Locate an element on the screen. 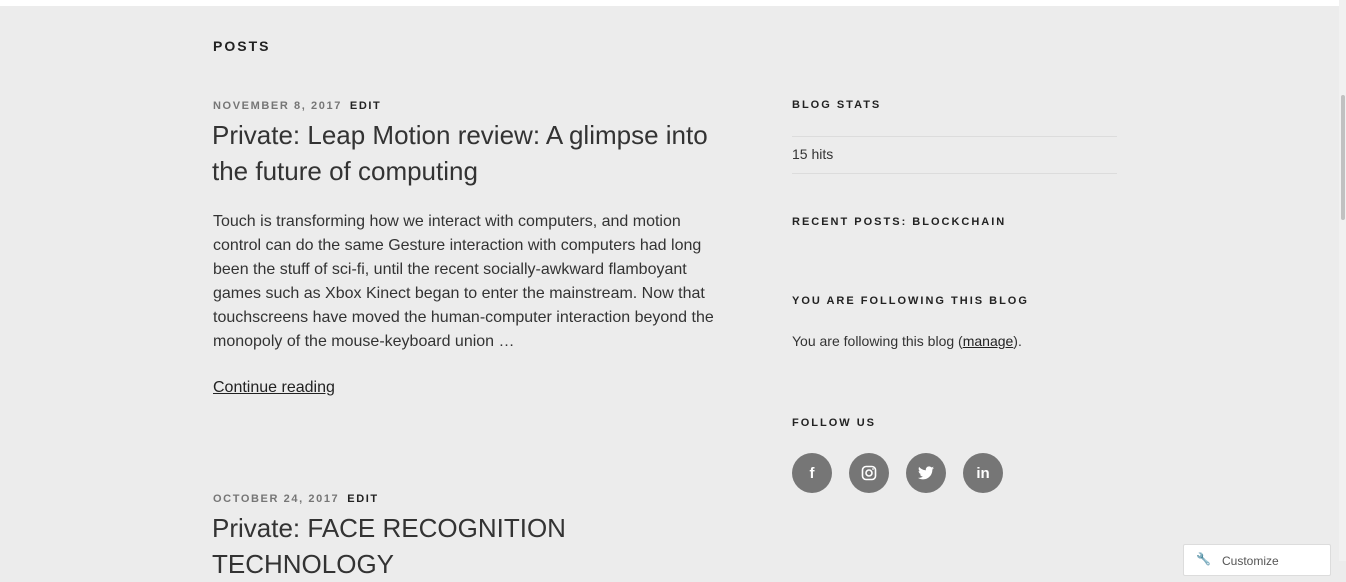  post-date: OCTOBER 24, 2017 is located at coordinates (276, 499).